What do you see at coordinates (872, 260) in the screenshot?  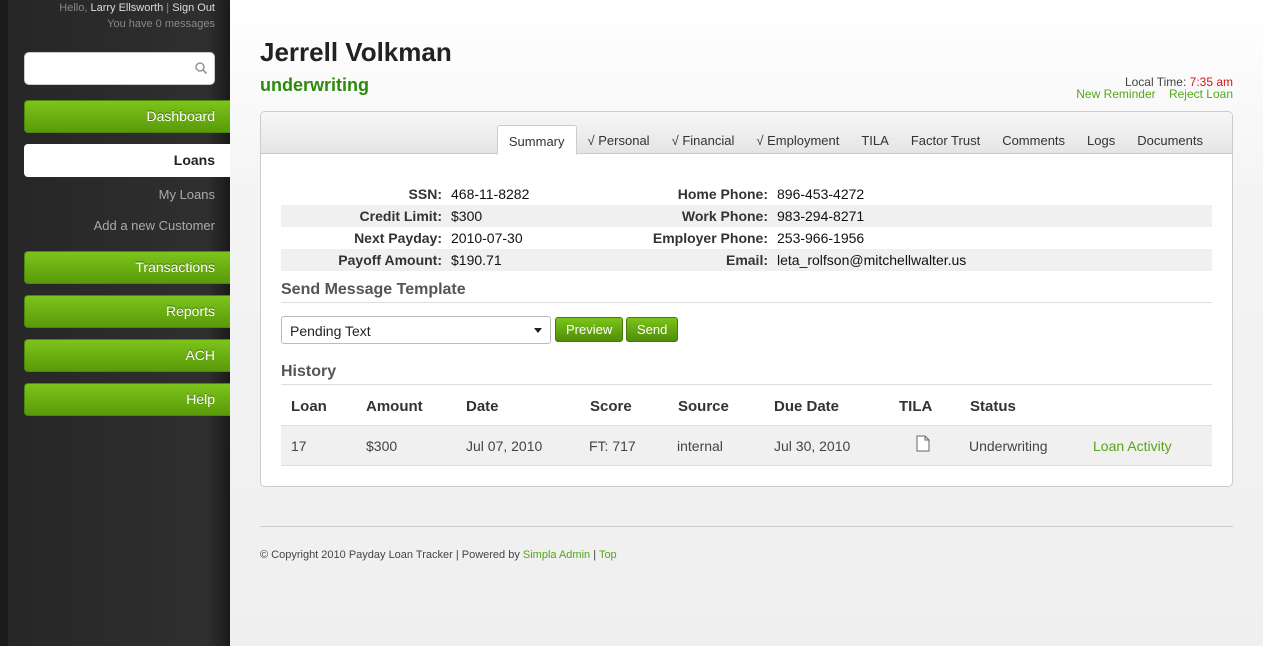 I see `email-value: leta_rolfson@mitchellwalter.us` at bounding box center [872, 260].